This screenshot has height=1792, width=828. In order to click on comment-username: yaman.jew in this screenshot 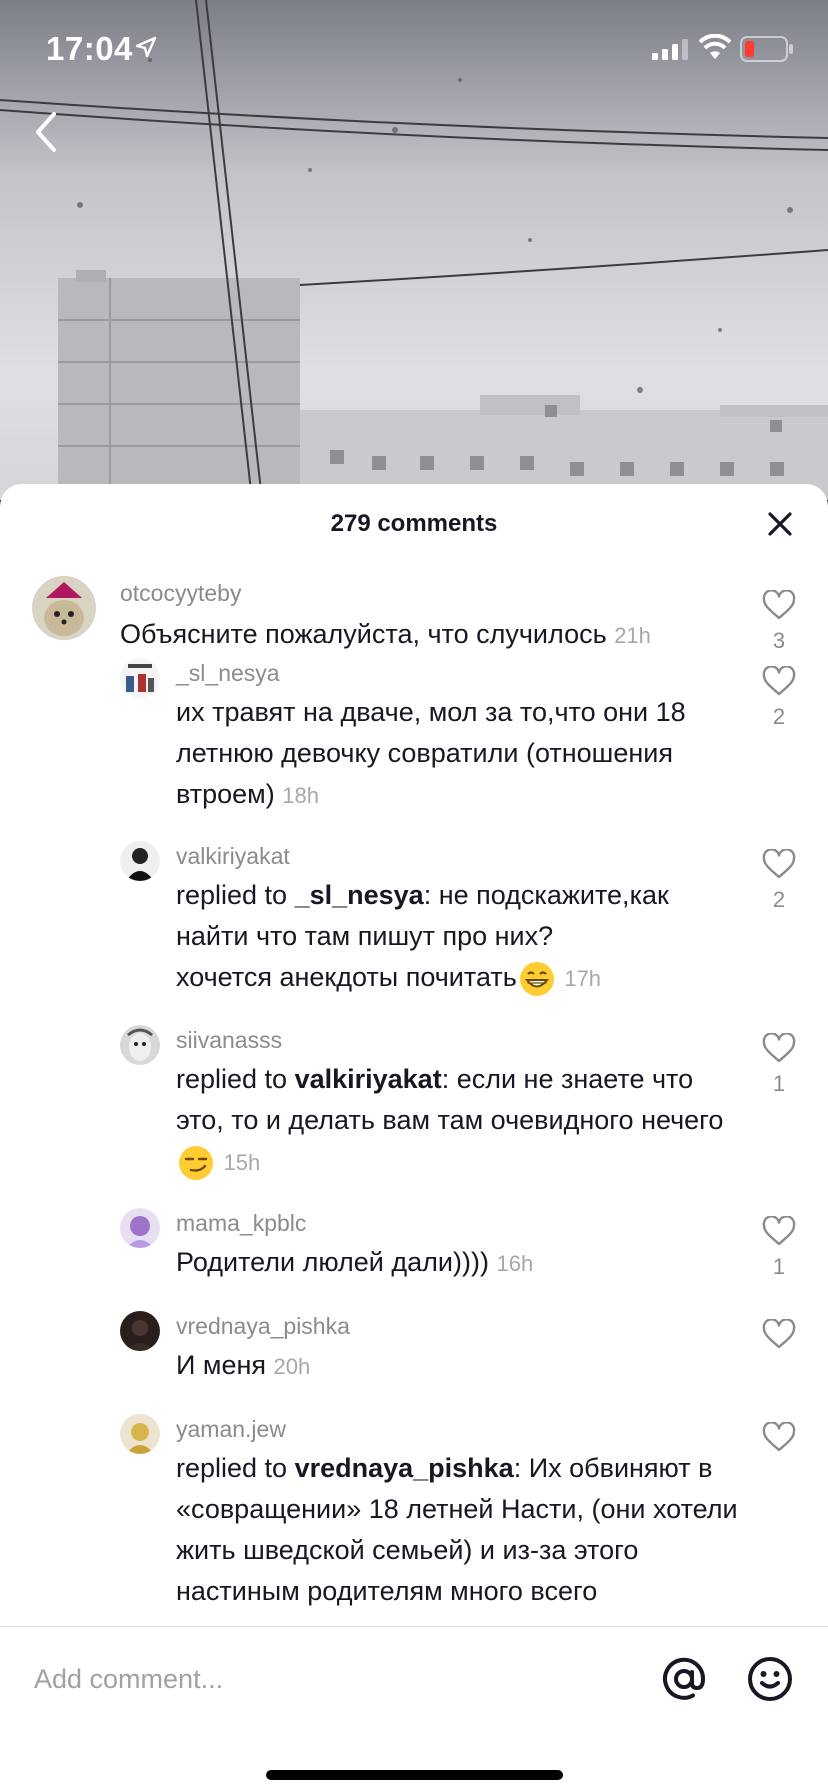, I will do `click(231, 1429)`.